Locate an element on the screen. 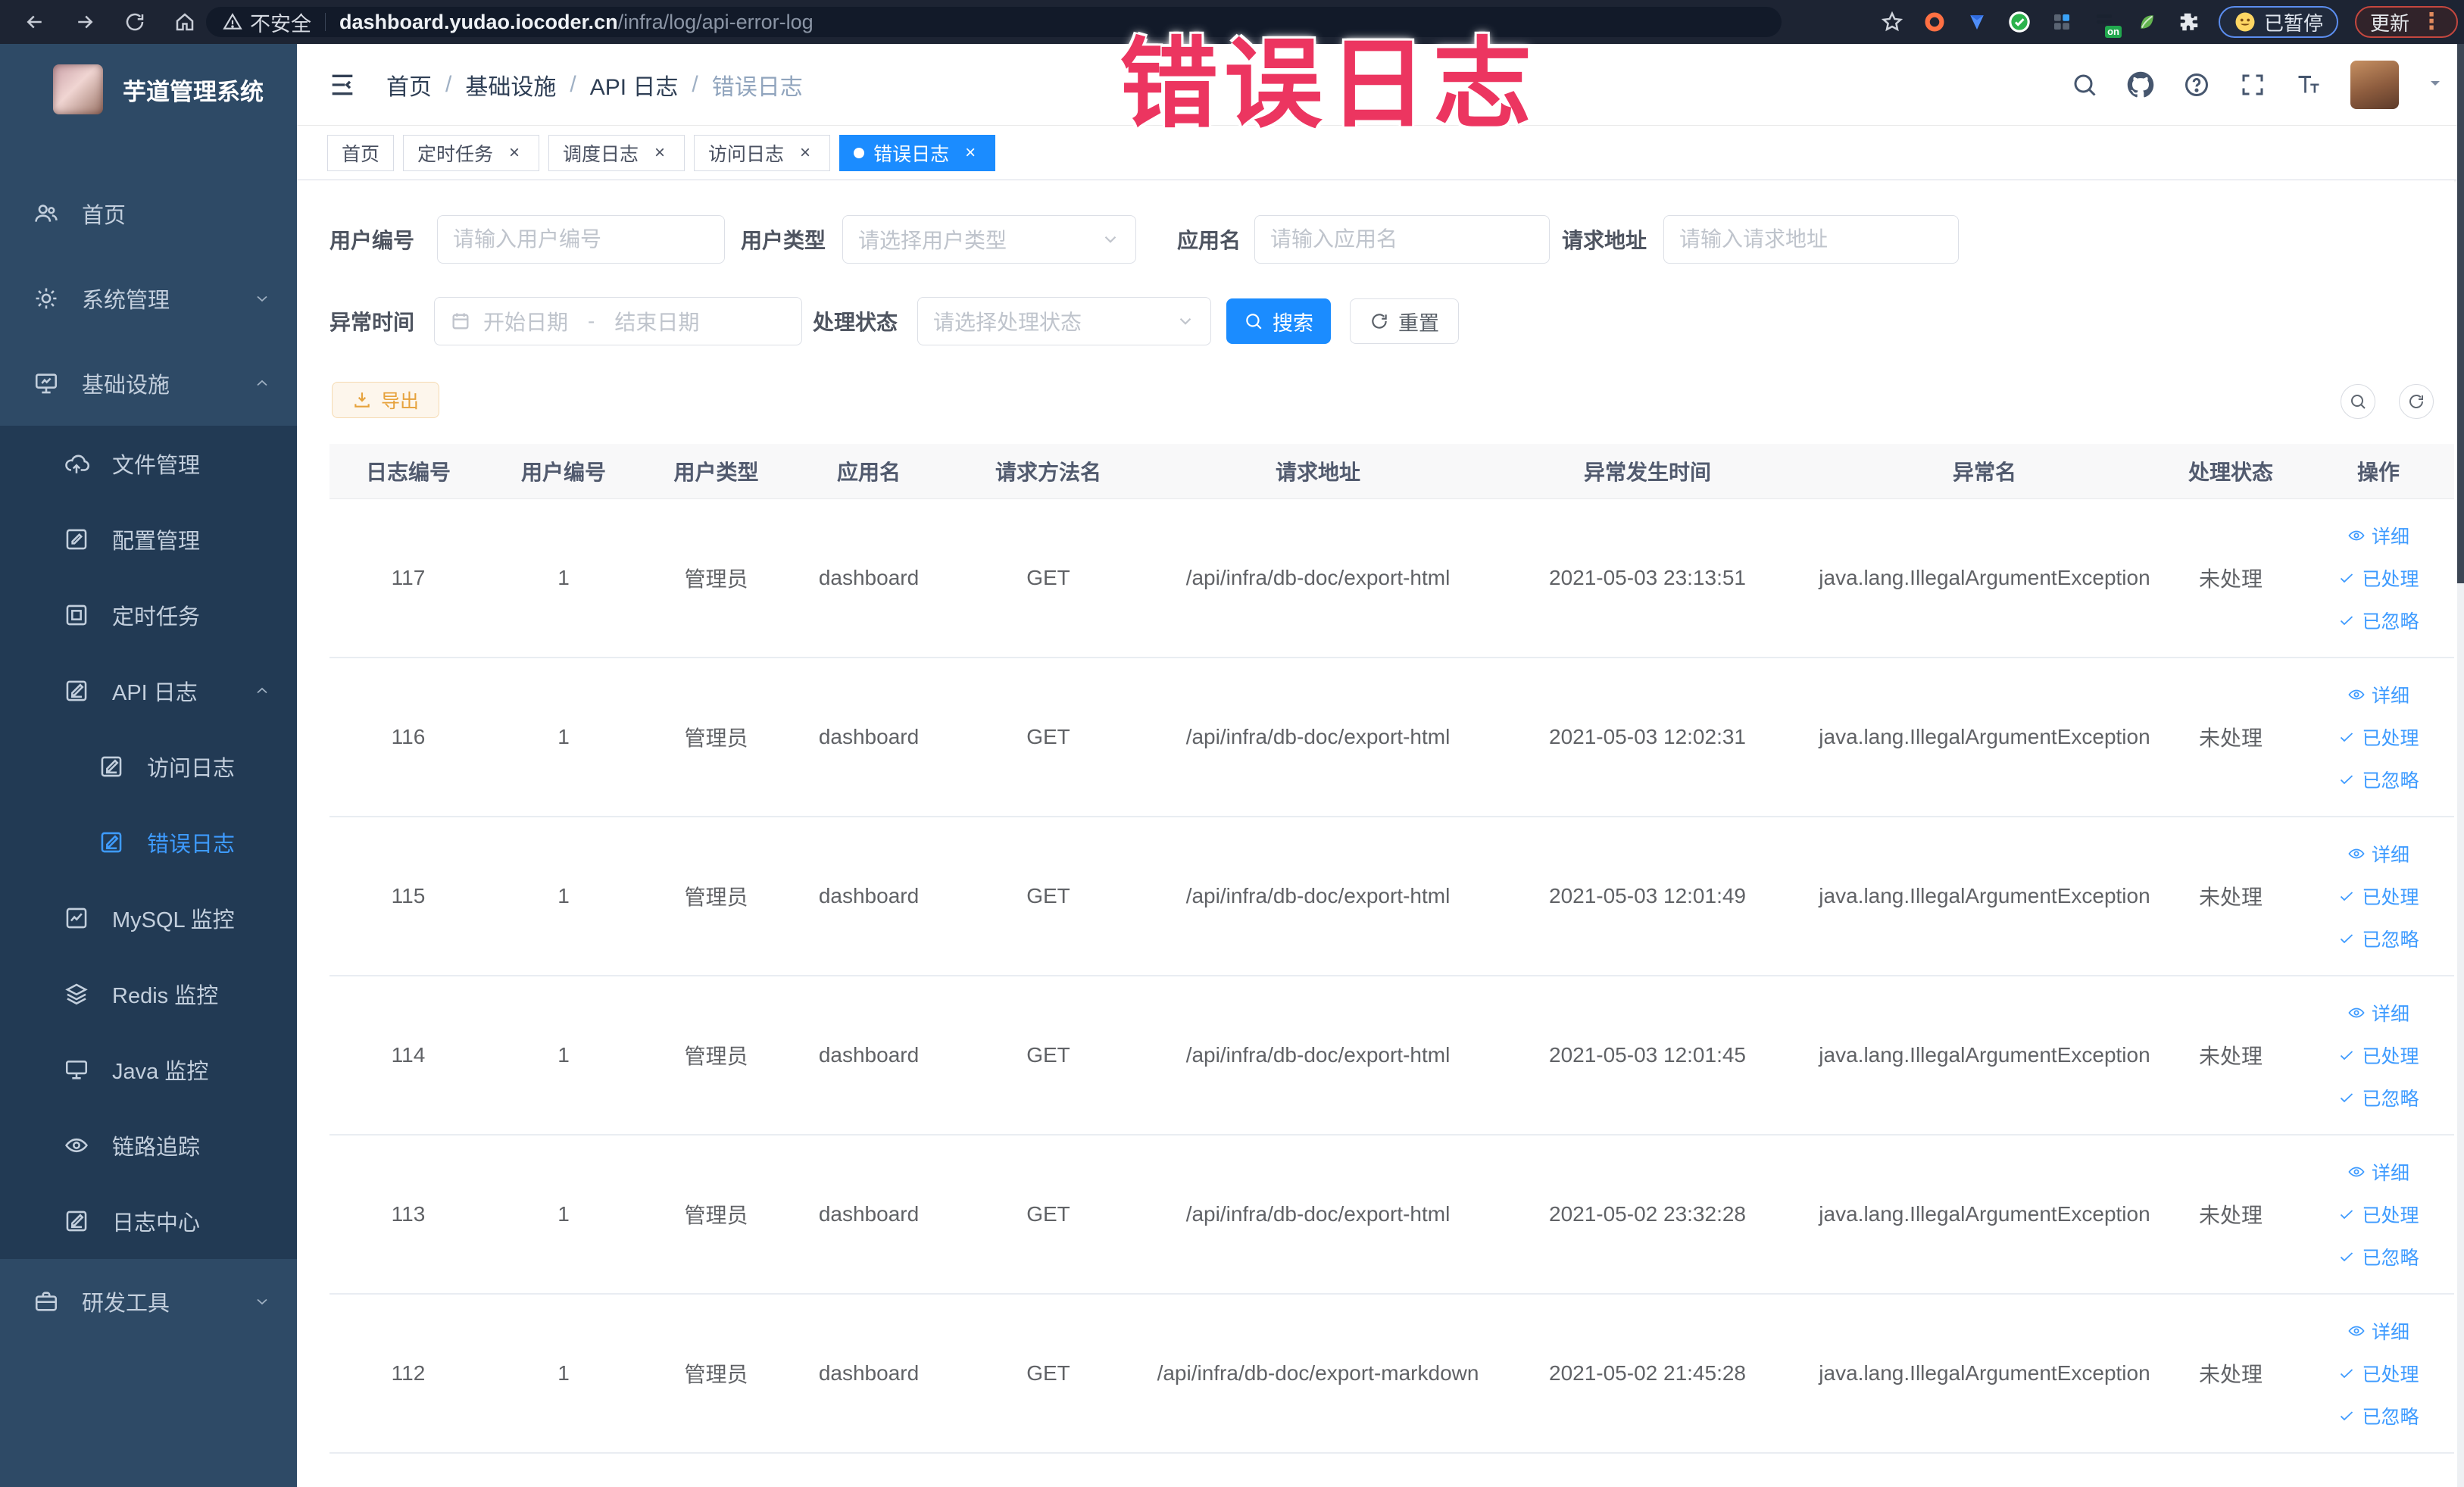 The width and height of the screenshot is (2464, 1487). sidebar-item-访问日志: 访问日志 is located at coordinates (148, 766).